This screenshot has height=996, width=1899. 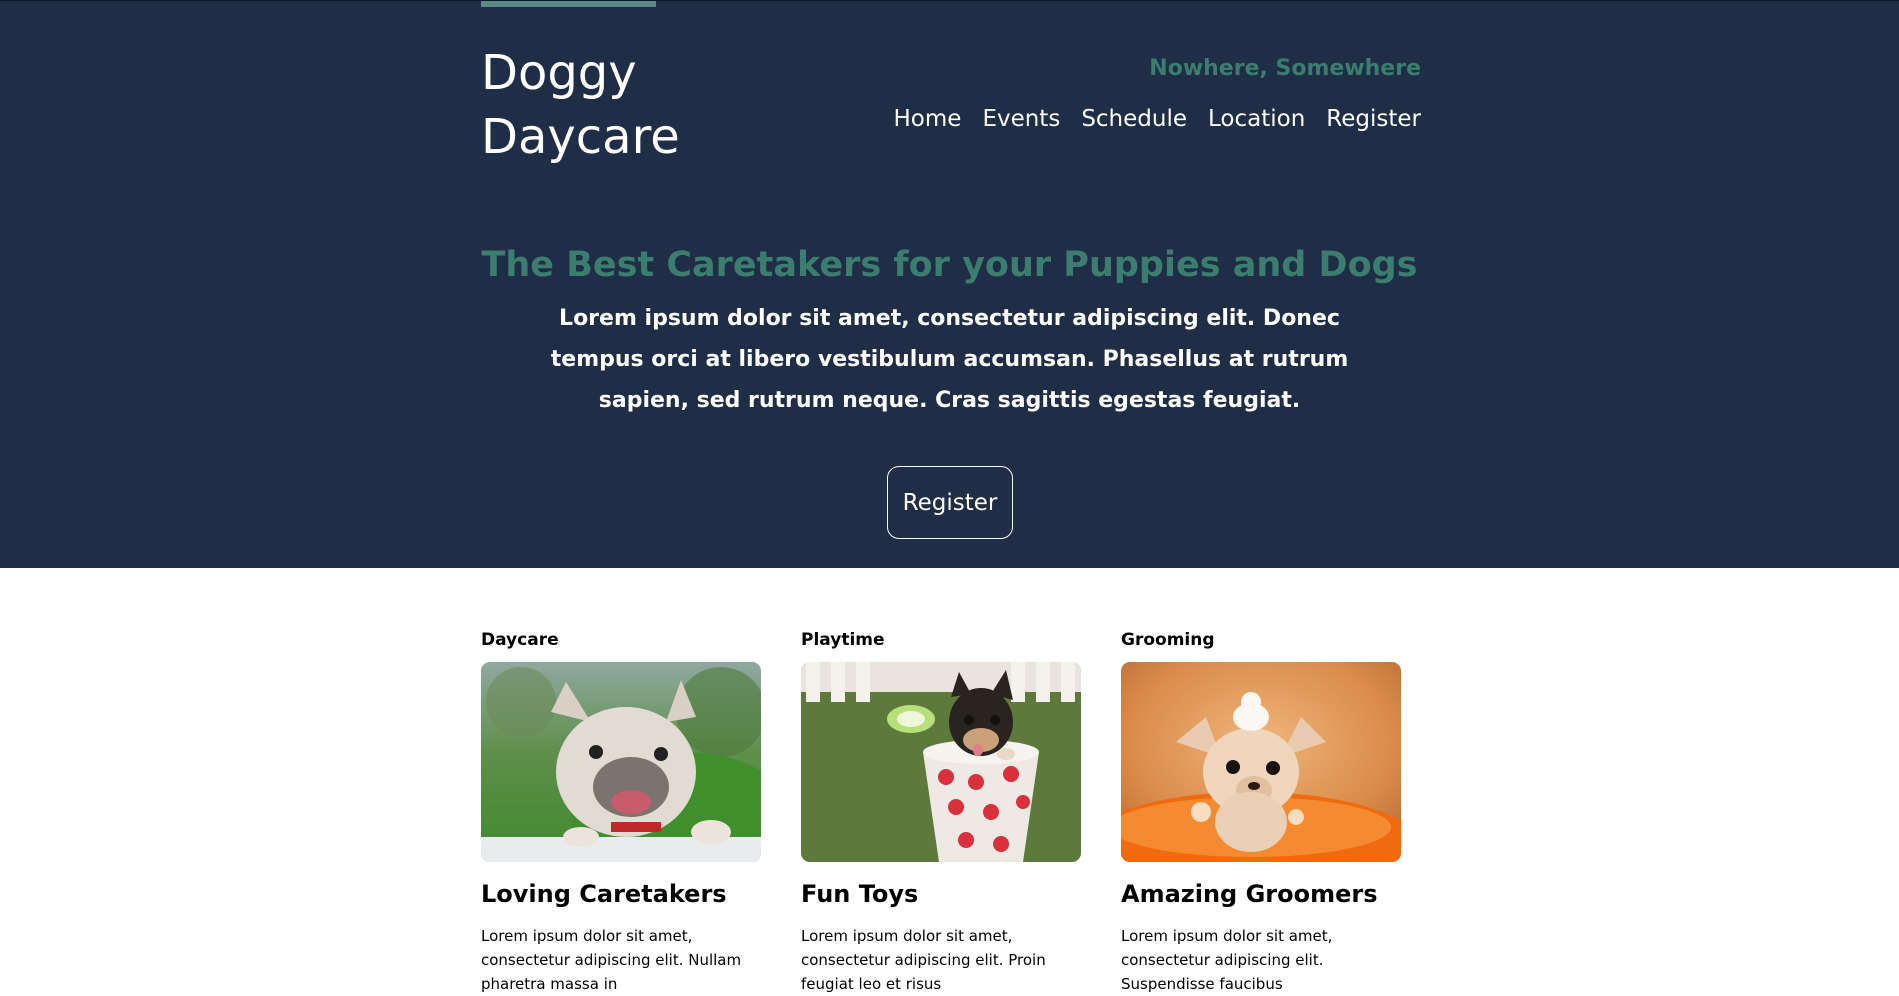 I want to click on card-title: Fun Toys, so click(x=860, y=894).